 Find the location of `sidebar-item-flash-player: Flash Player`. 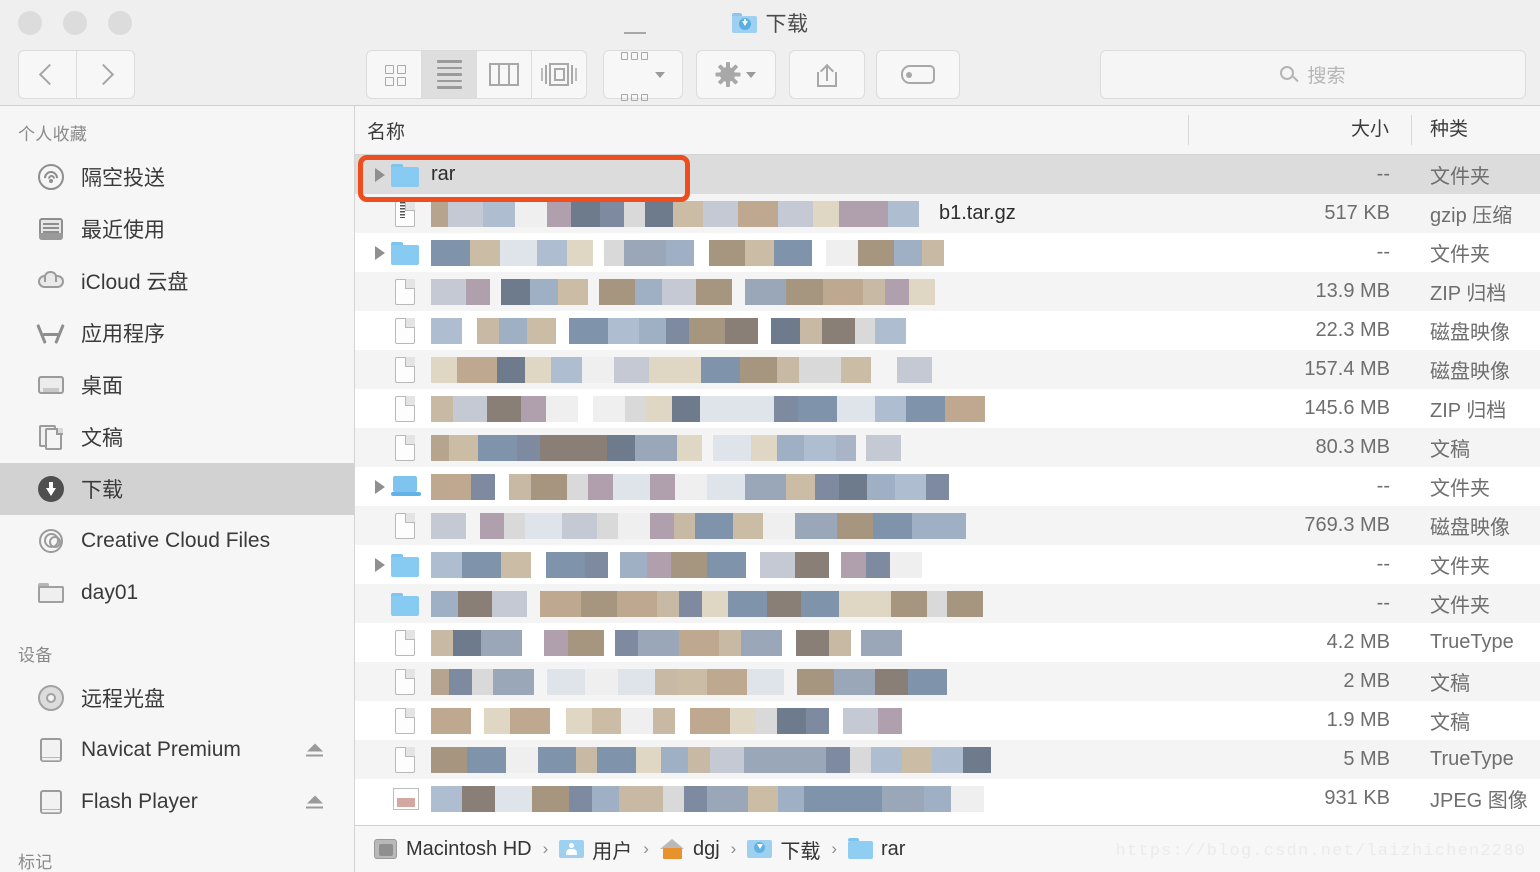

sidebar-item-flash-player: Flash Player is located at coordinates (177, 802).